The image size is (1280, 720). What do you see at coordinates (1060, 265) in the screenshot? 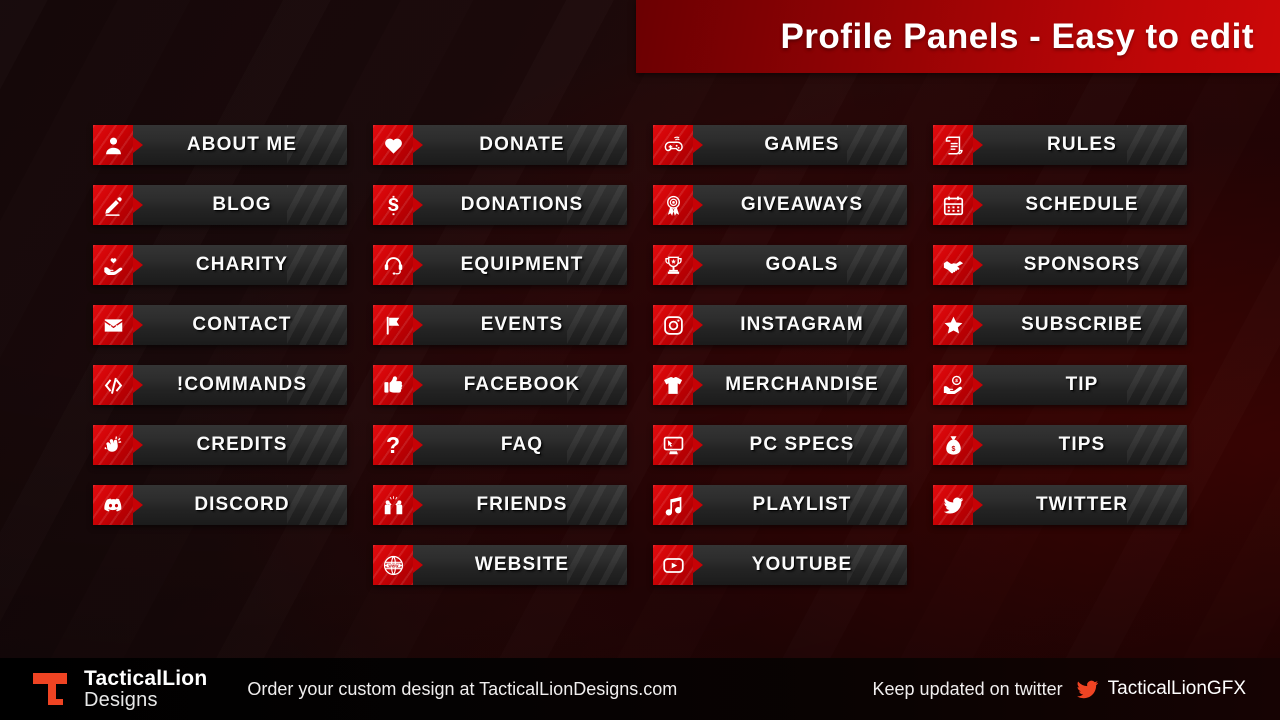
I see `panel-button-sponsors: SPONSORS` at bounding box center [1060, 265].